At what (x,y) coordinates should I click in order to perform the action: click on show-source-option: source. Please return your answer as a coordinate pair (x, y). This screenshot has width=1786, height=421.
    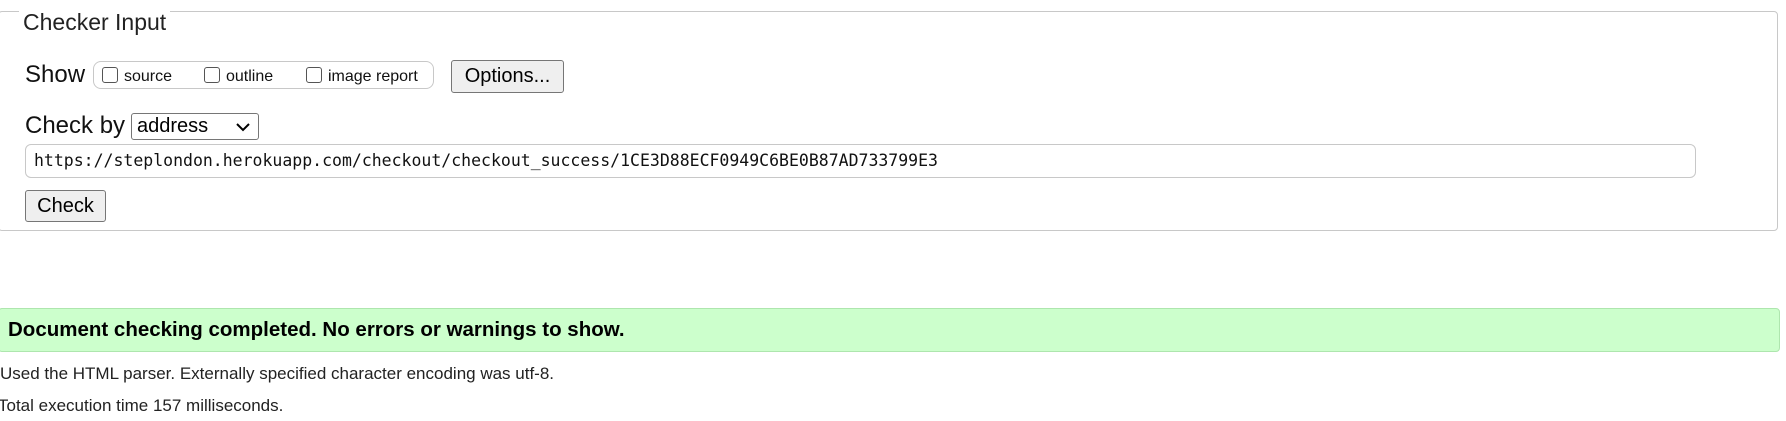
    Looking at the image, I should click on (137, 75).